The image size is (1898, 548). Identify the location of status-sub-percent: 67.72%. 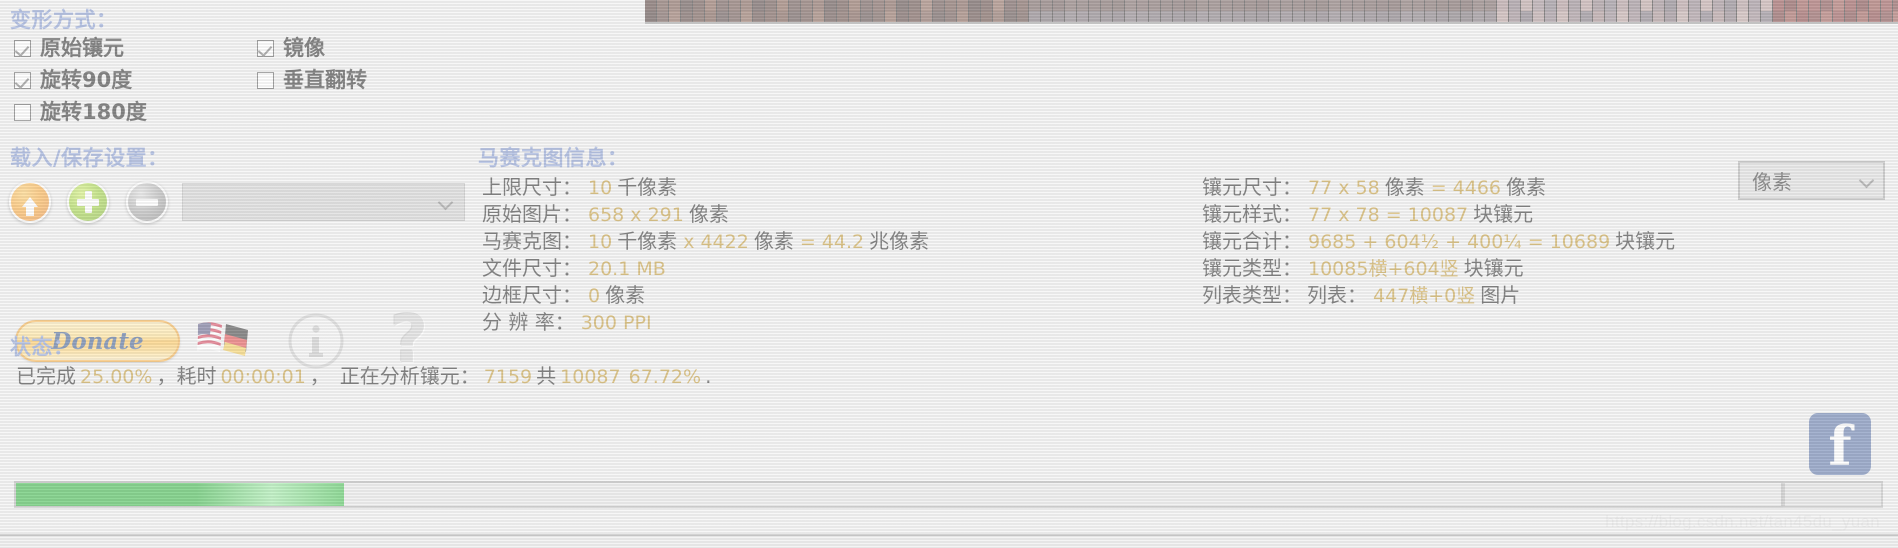
(665, 377).